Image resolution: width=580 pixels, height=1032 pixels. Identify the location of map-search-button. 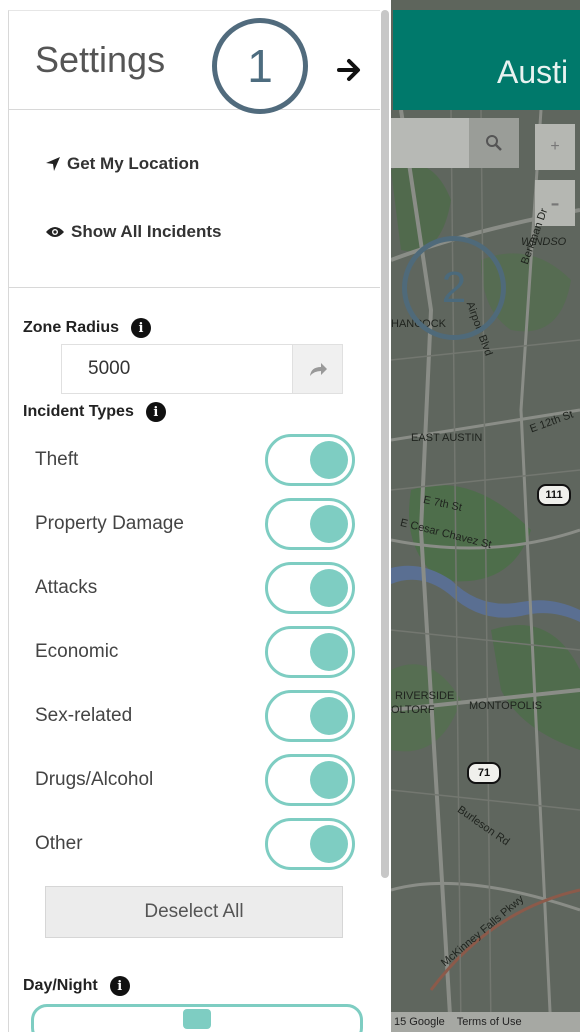
(494, 143).